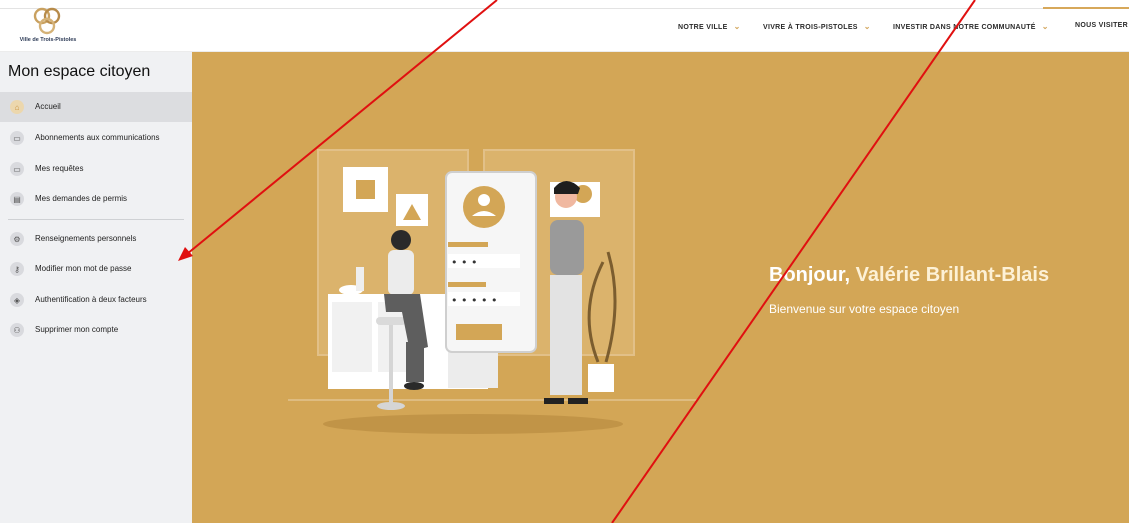 Image resolution: width=1129 pixels, height=523 pixels. Describe the element at coordinates (96, 169) in the screenshot. I see `sidebar-item-requetes: ▭ Mes requêtes` at that location.